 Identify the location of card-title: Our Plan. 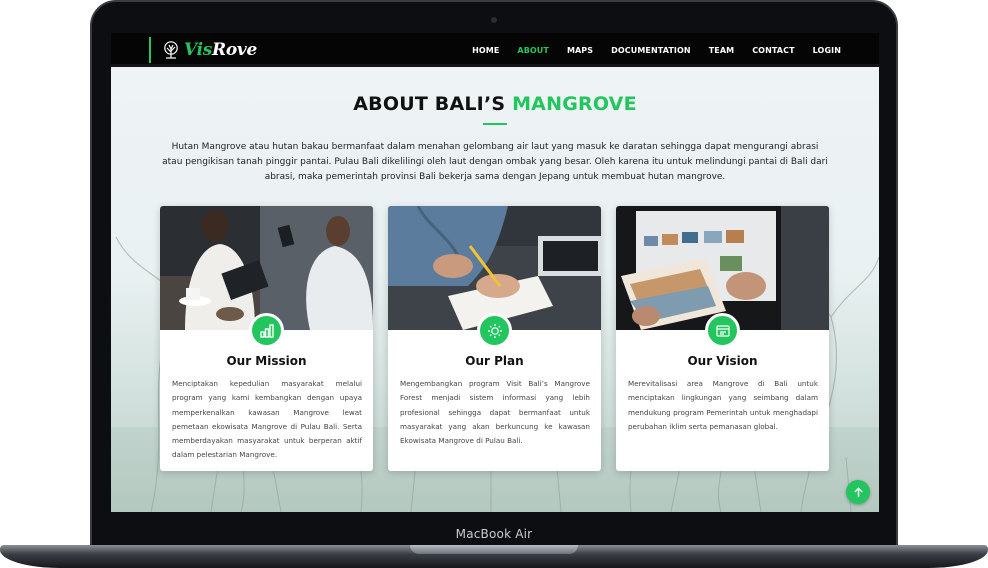
(494, 361).